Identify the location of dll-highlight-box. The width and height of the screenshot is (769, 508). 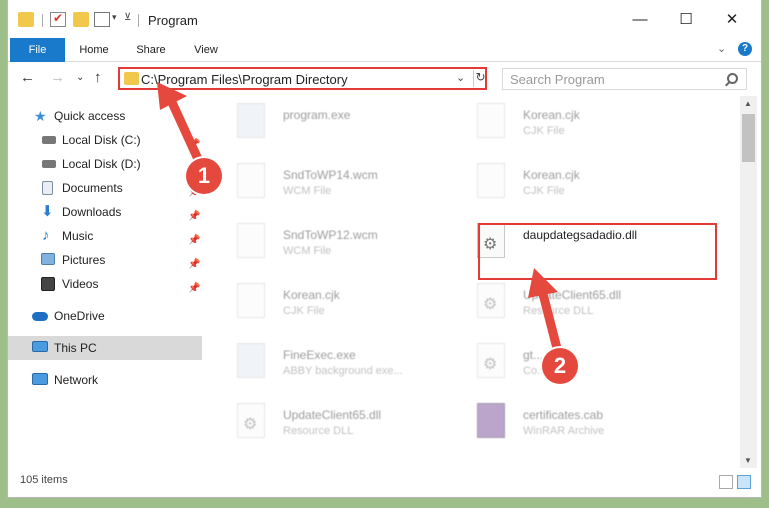
(597, 251).